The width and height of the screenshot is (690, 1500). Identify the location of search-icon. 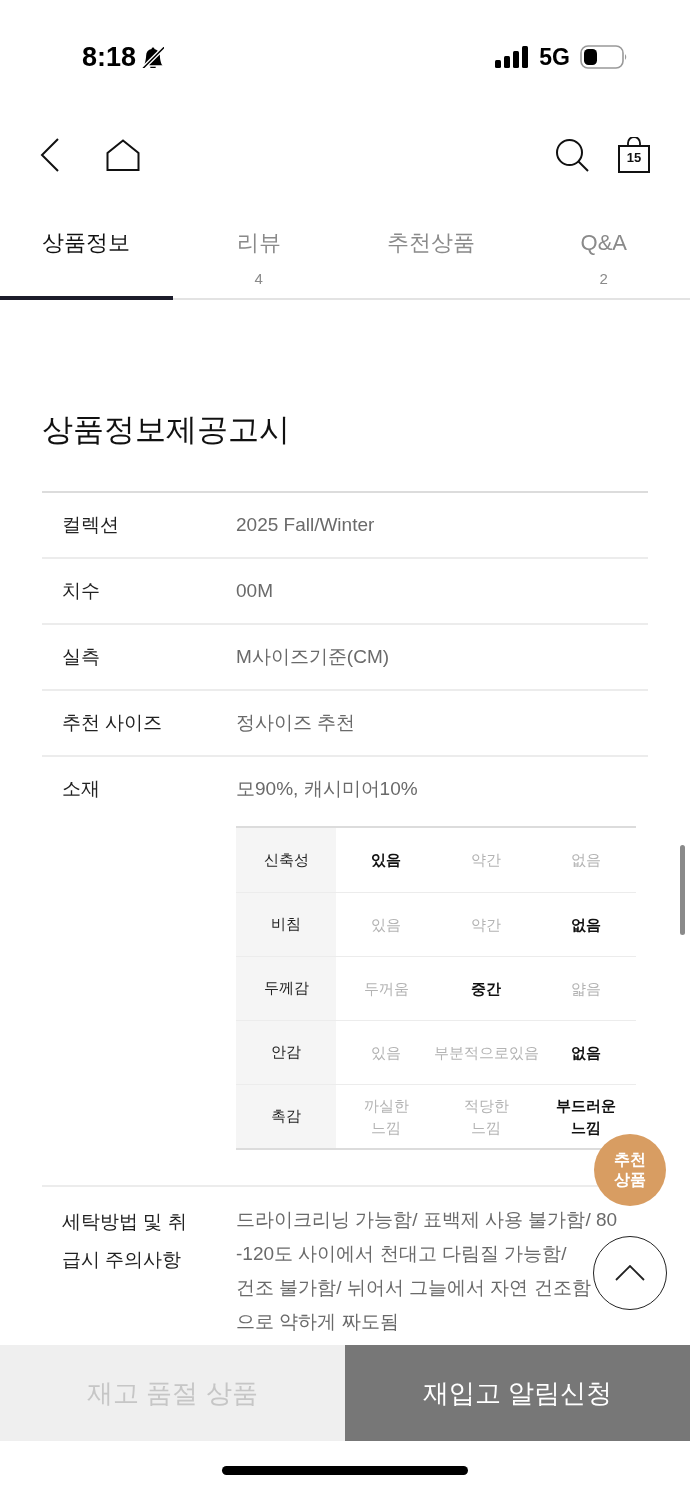
(572, 155).